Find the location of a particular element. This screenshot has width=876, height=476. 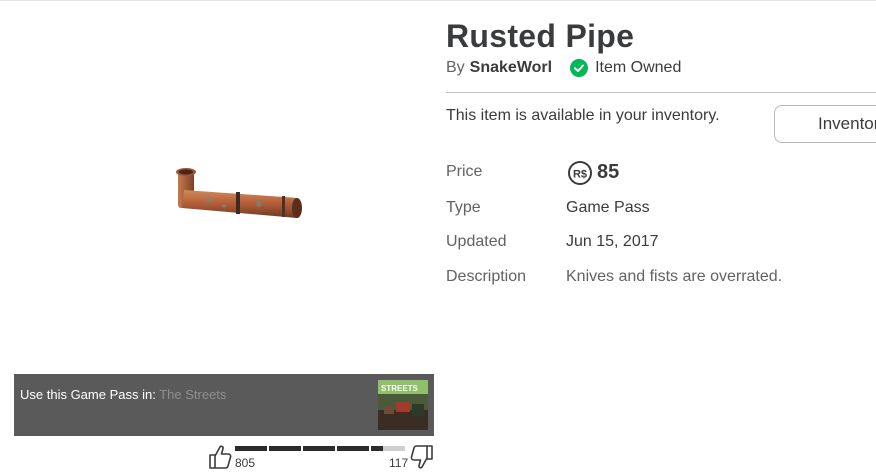

vote-bar-fill is located at coordinates (309, 448).